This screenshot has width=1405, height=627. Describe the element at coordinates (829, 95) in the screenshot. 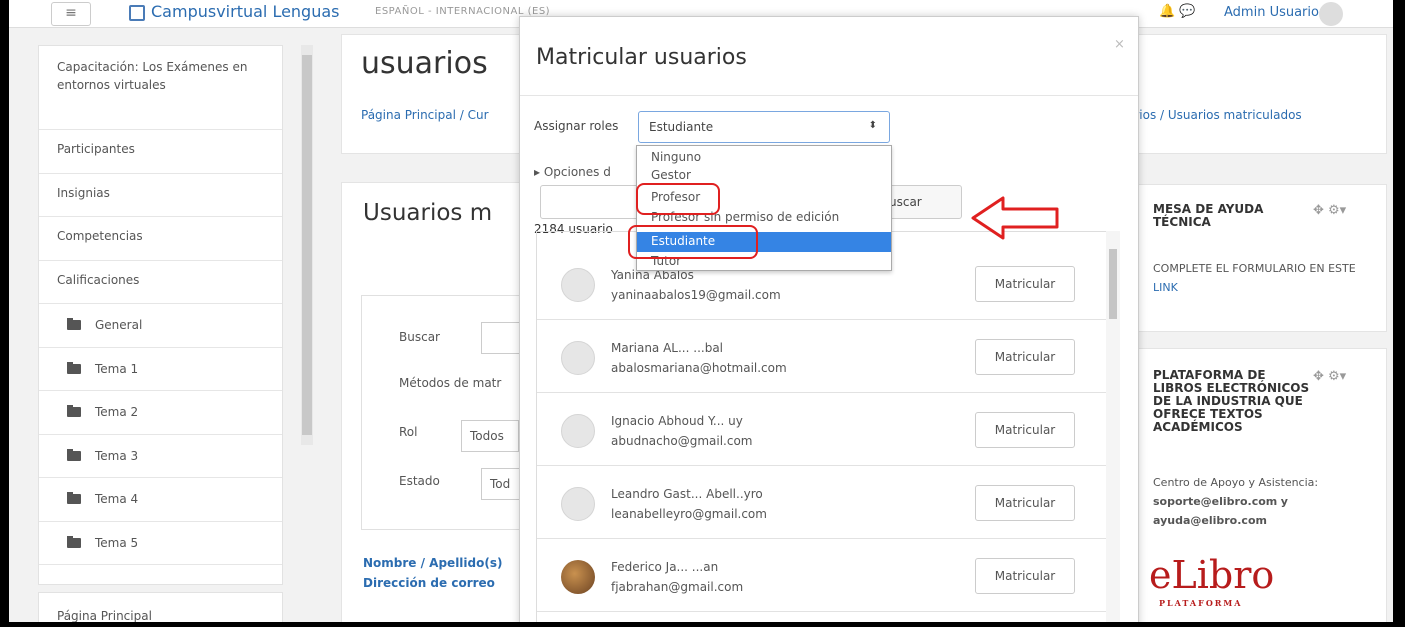

I see `divider` at that location.